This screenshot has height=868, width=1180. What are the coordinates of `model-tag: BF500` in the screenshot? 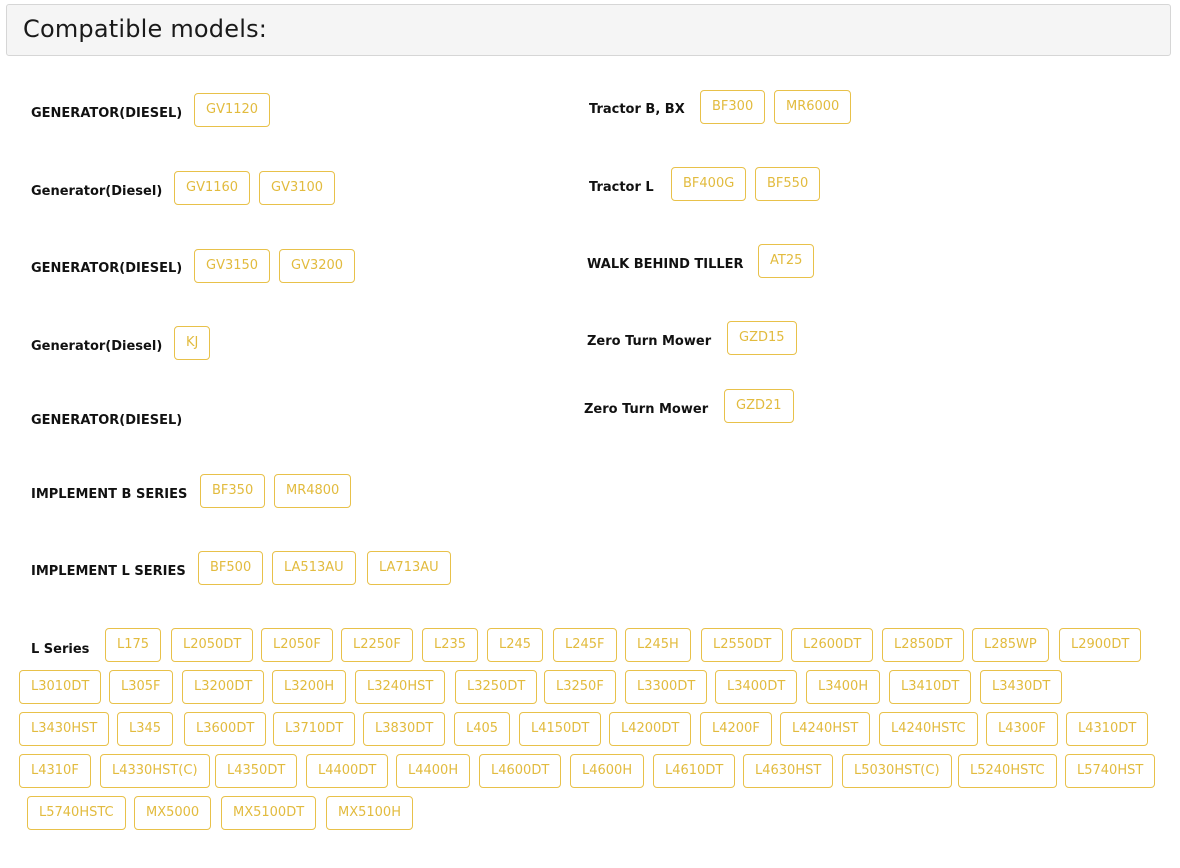 It's located at (231, 568).